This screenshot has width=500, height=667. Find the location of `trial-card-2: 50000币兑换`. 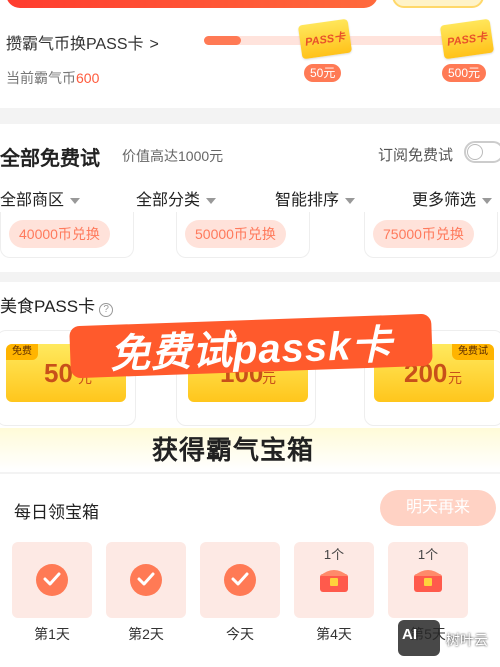

trial-card-2: 50000币兑换 is located at coordinates (243, 235).